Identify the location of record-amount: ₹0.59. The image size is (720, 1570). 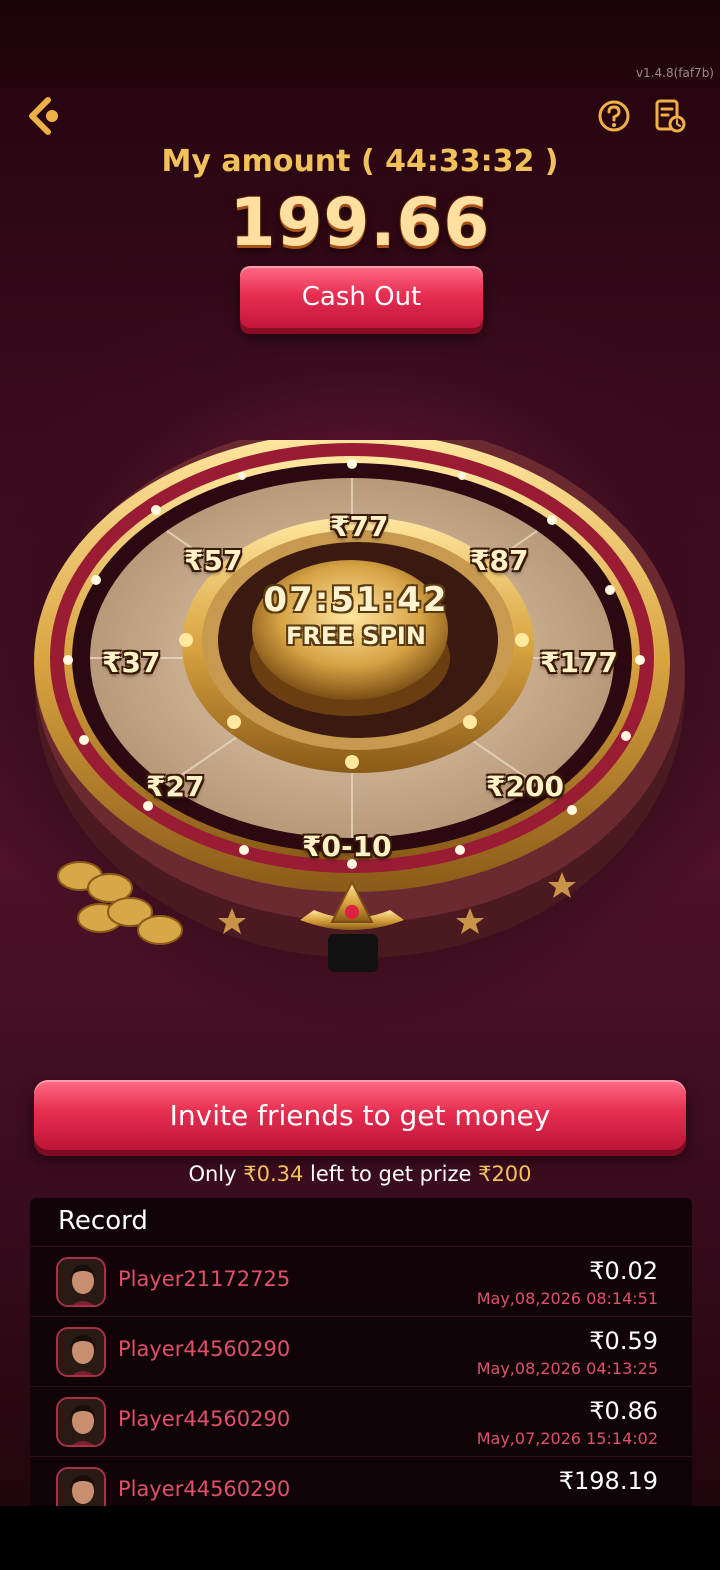
(623, 1341).